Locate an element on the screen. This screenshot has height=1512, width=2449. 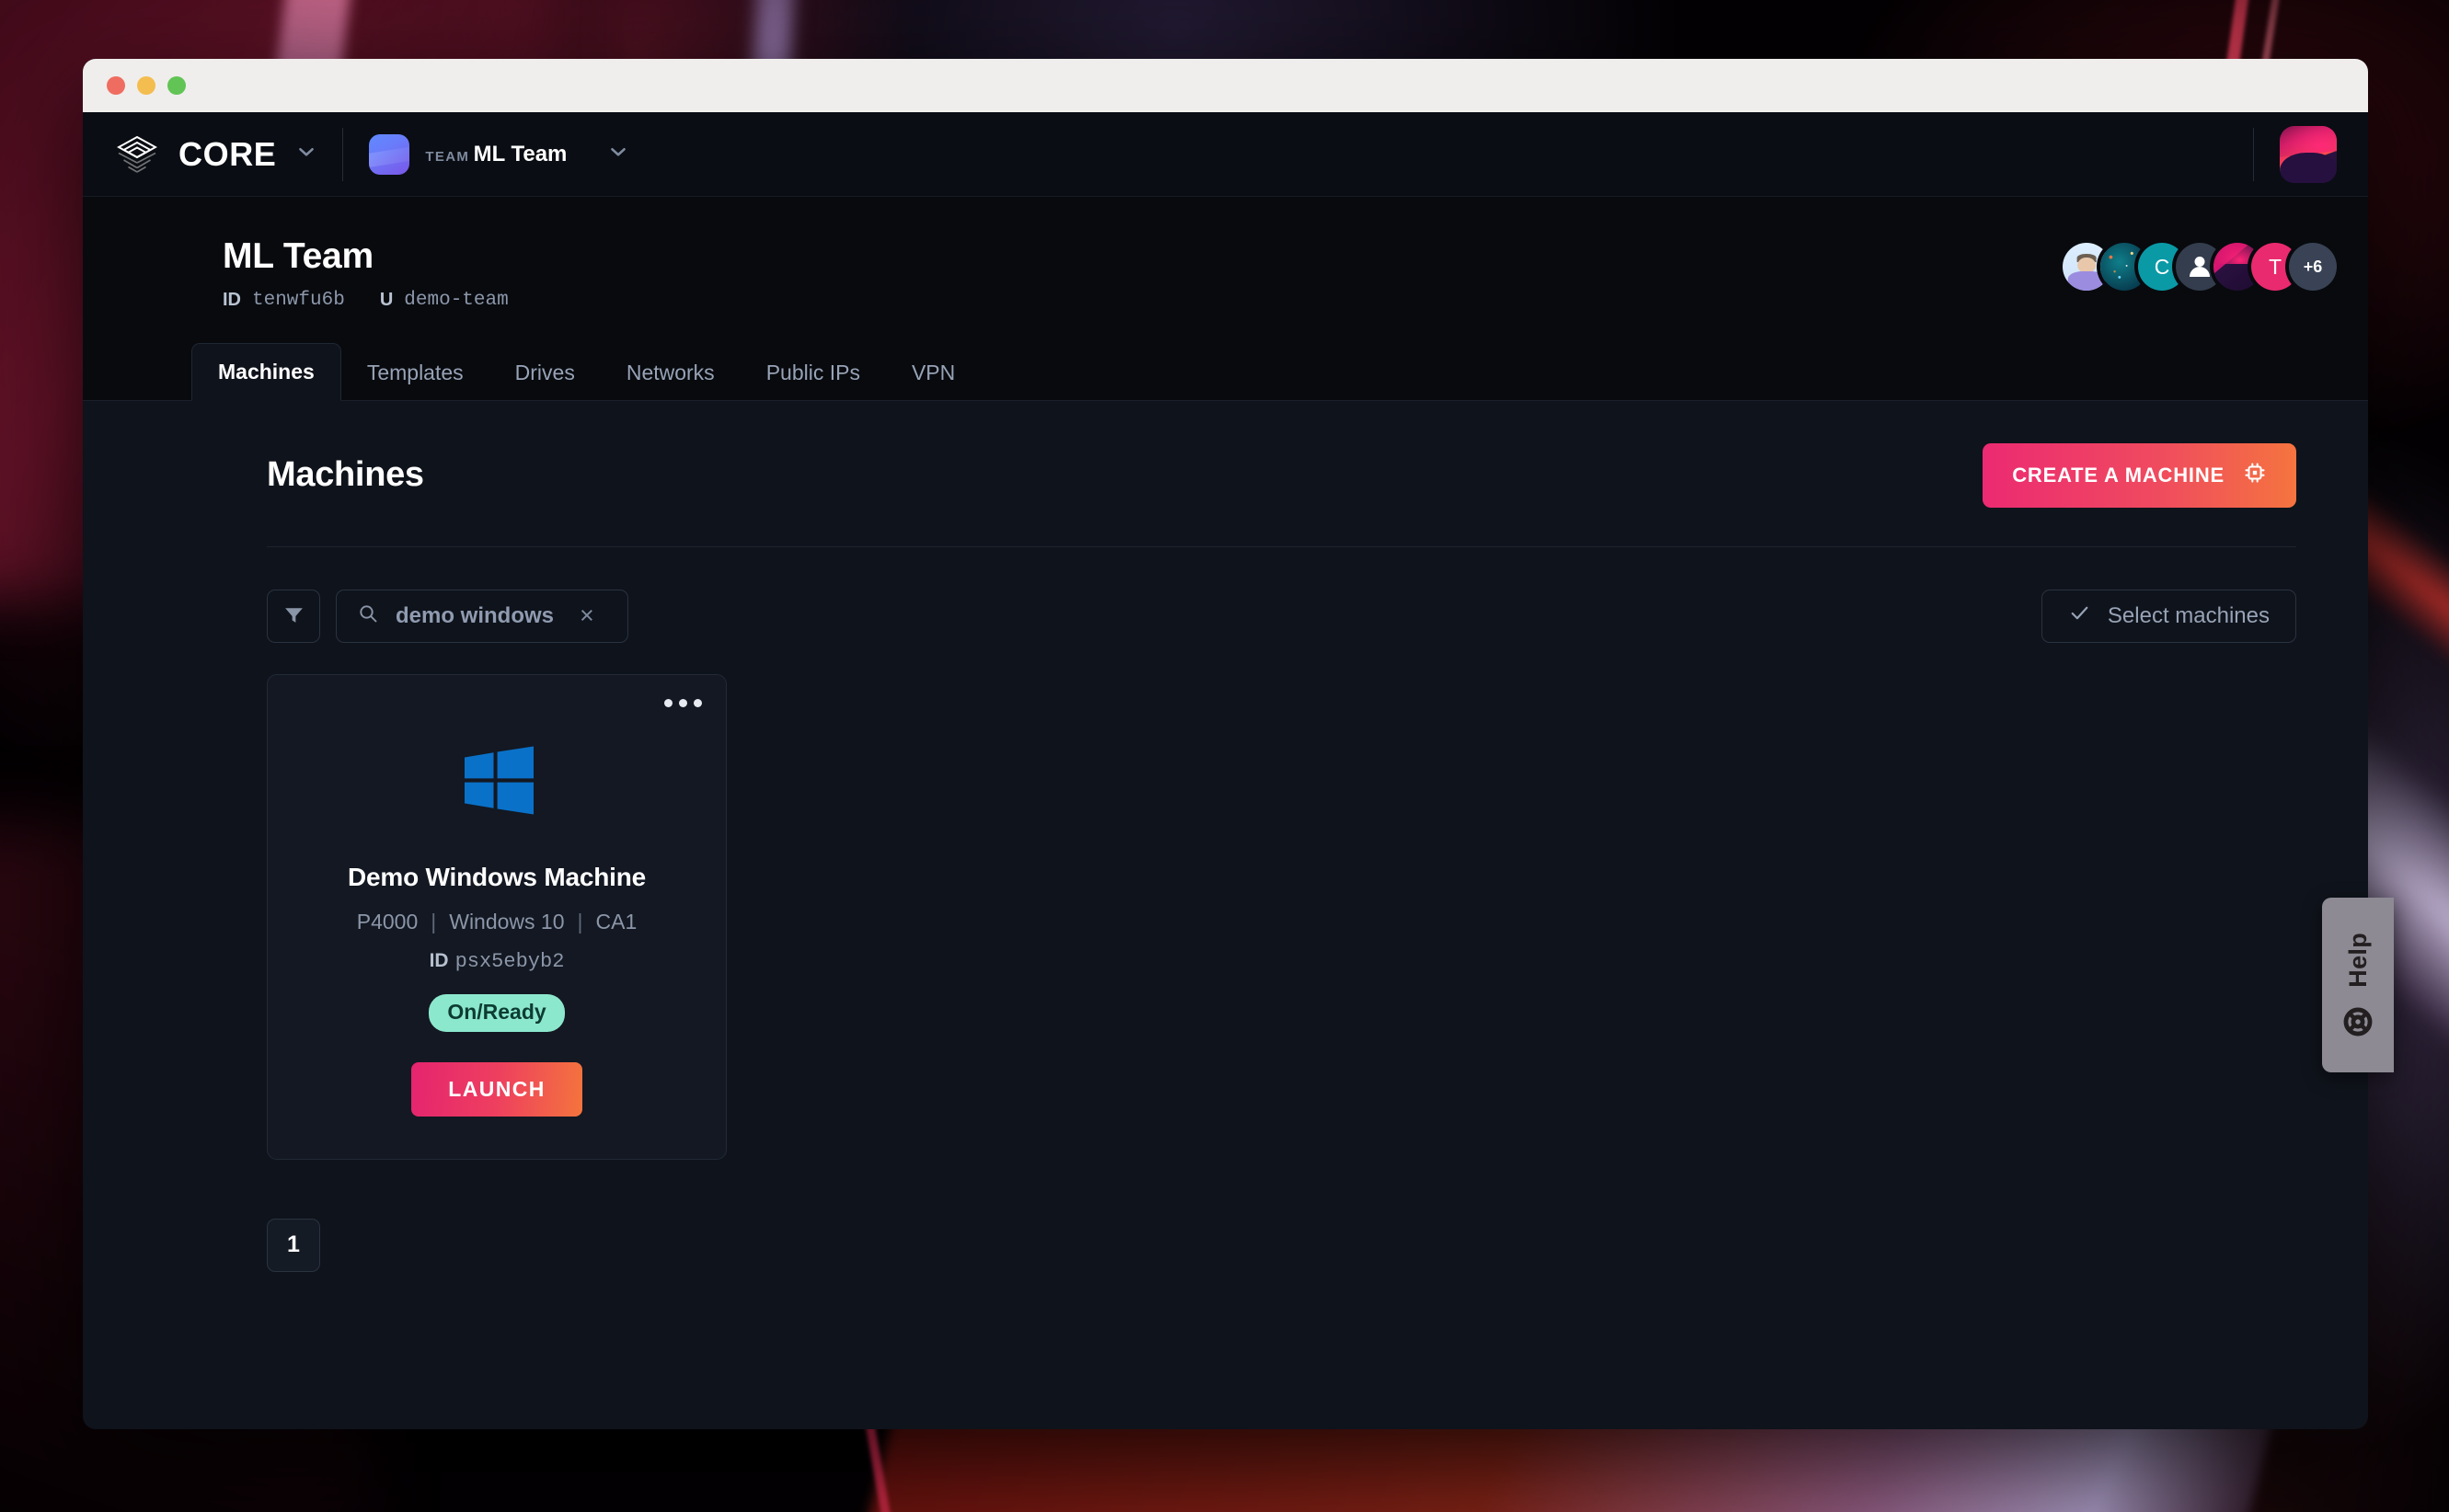
filter-button is located at coordinates (293, 616).